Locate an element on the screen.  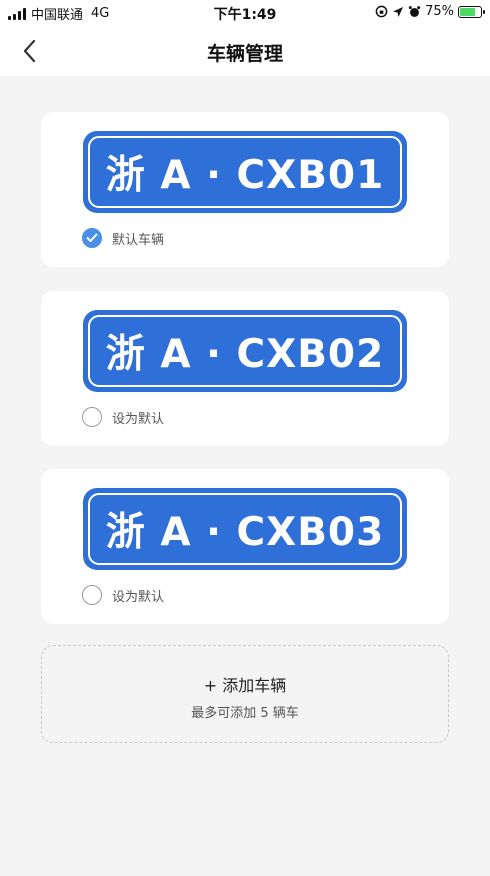
license-plate: 浙 A · CXB03 is located at coordinates (245, 529).